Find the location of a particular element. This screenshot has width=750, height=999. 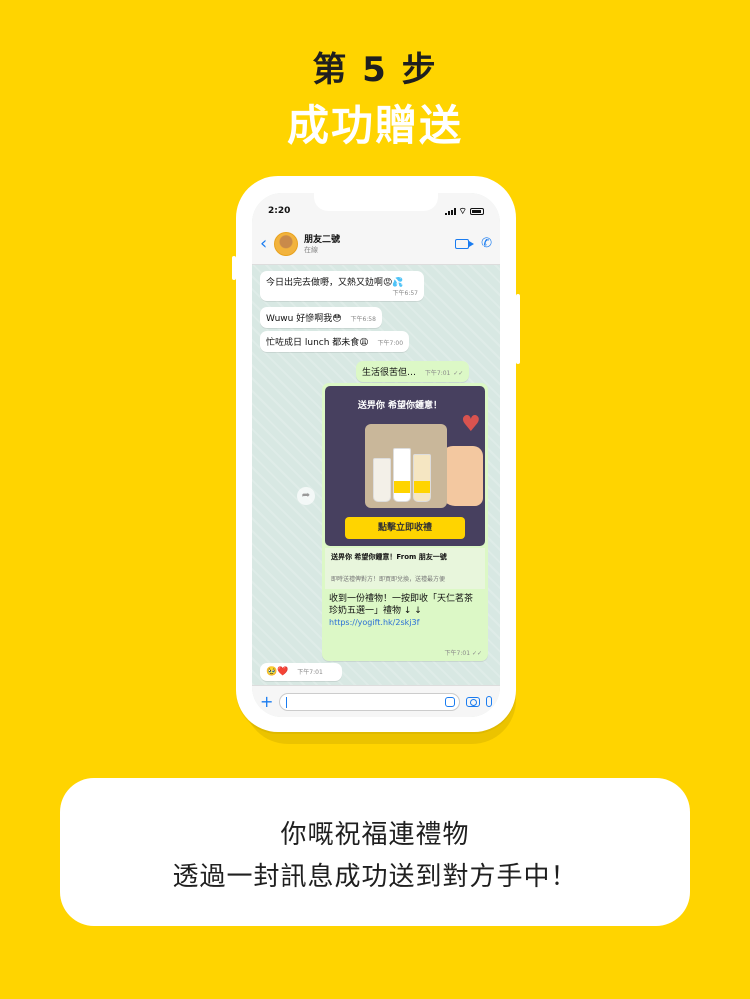

gift-link: https://yogift.hk/2skj3f is located at coordinates (405, 623).